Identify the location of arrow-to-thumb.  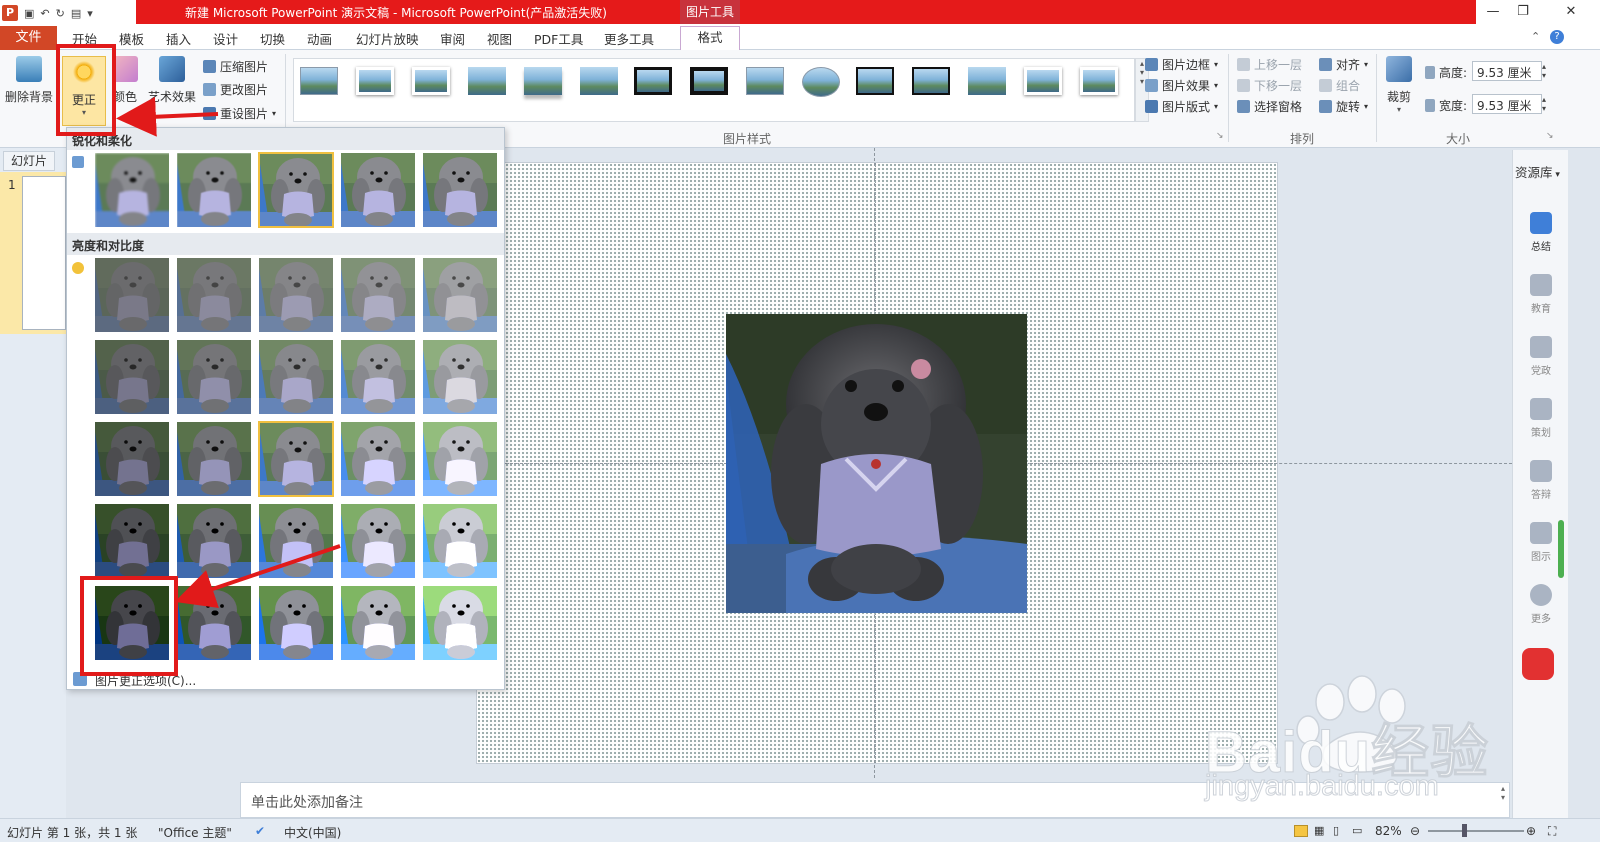
(257, 576).